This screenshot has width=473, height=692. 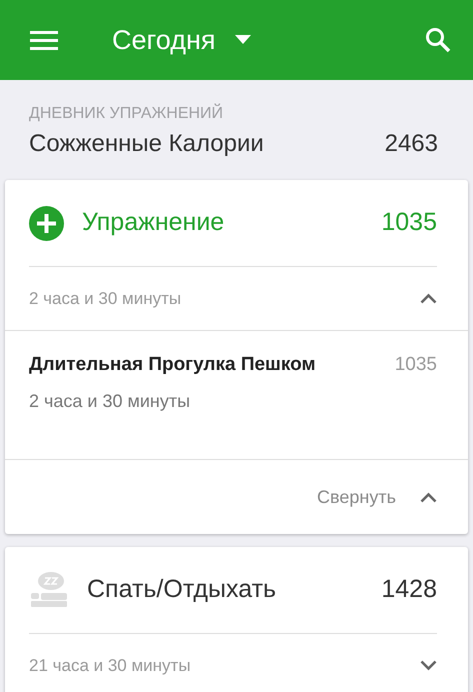 What do you see at coordinates (49, 590) in the screenshot?
I see `sleep-icon` at bounding box center [49, 590].